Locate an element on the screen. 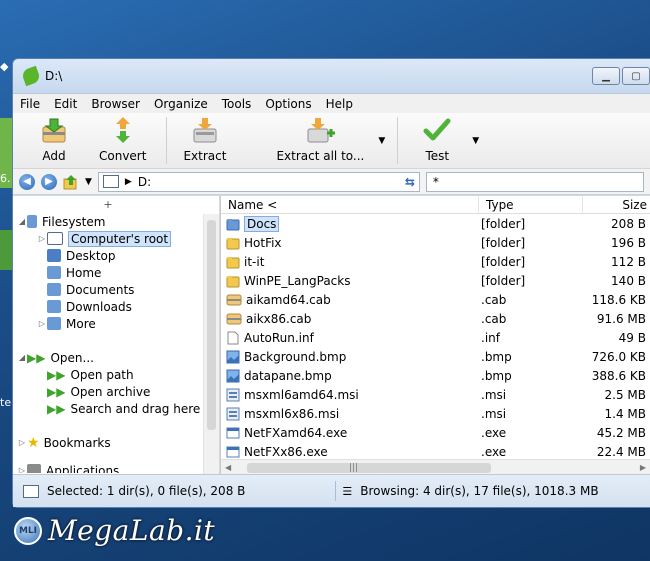 The width and height of the screenshot is (650, 561). test-dropdown: ▼ is located at coordinates (475, 140).